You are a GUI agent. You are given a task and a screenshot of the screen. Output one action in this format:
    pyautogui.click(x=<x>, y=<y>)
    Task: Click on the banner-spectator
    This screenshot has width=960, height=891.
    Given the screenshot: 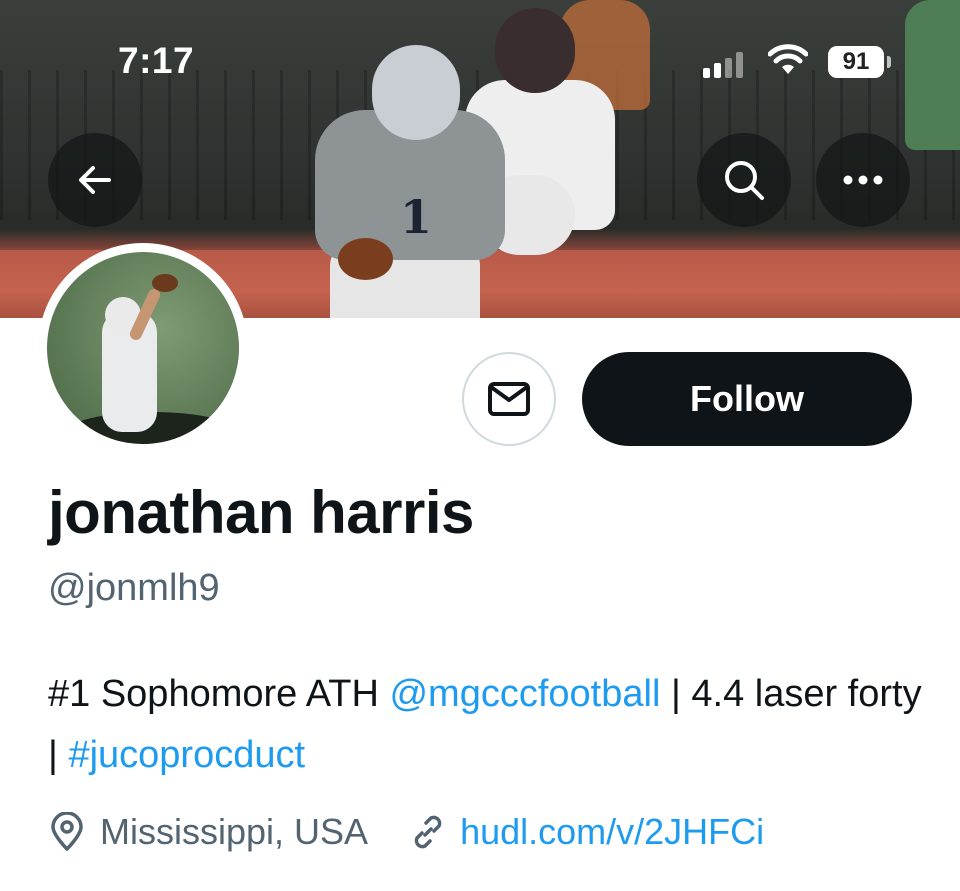 What is the action you would take?
    pyautogui.click(x=932, y=75)
    